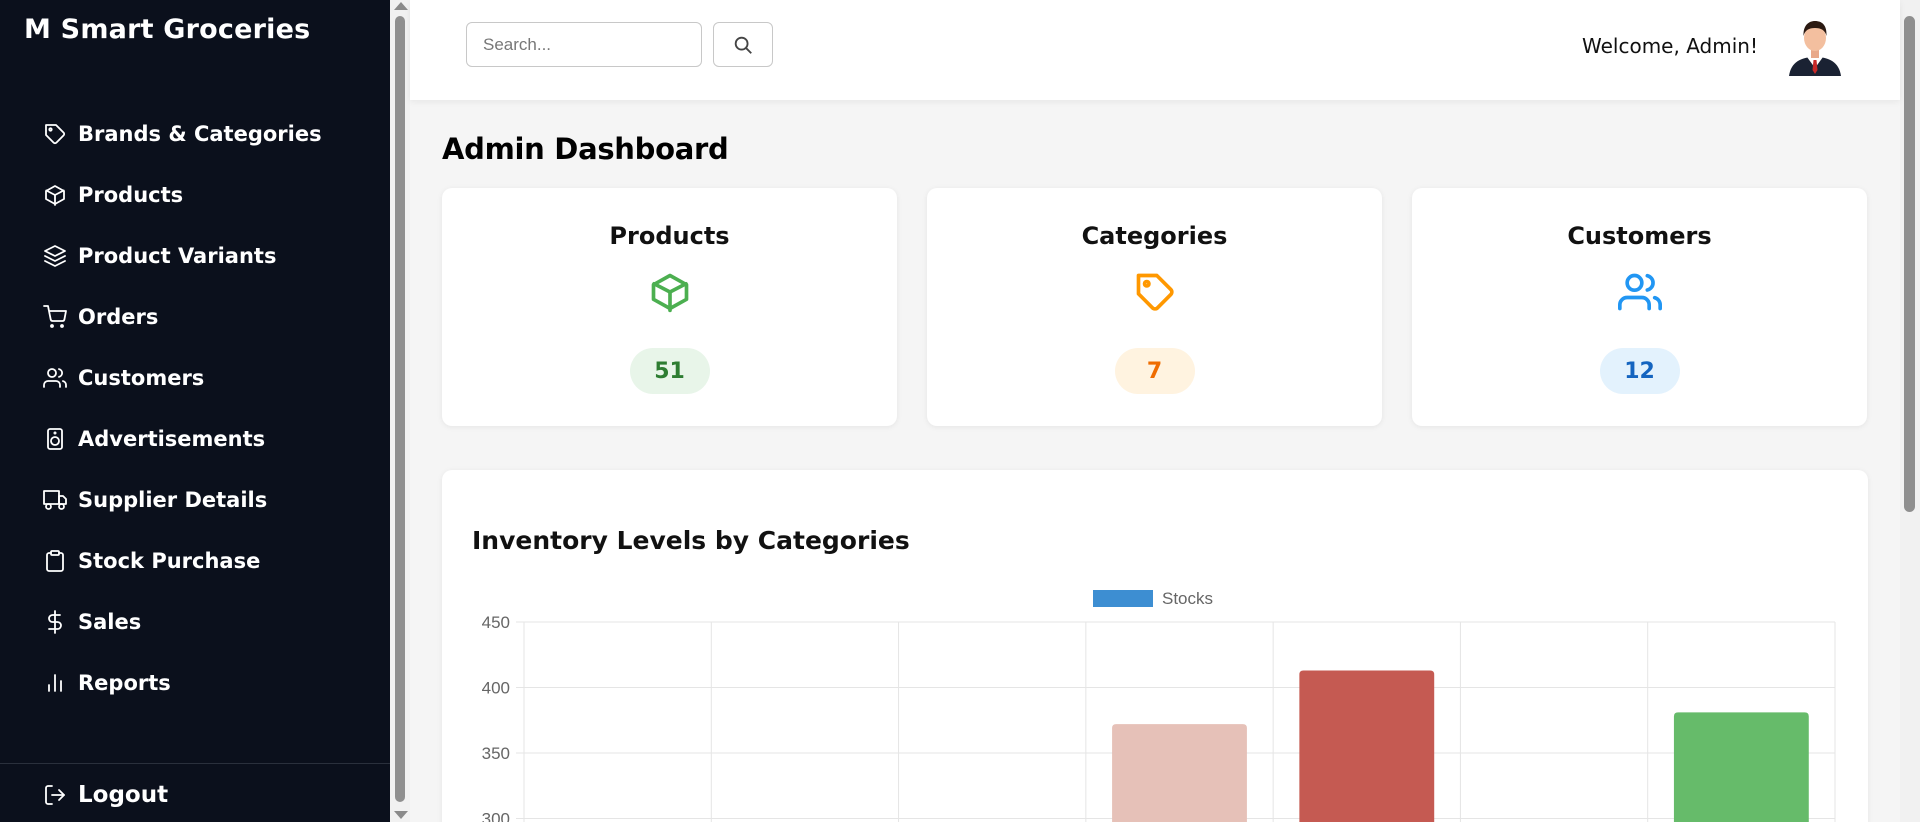 This screenshot has height=822, width=1920. I want to click on brand-title: M Smart Groceries, so click(167, 29).